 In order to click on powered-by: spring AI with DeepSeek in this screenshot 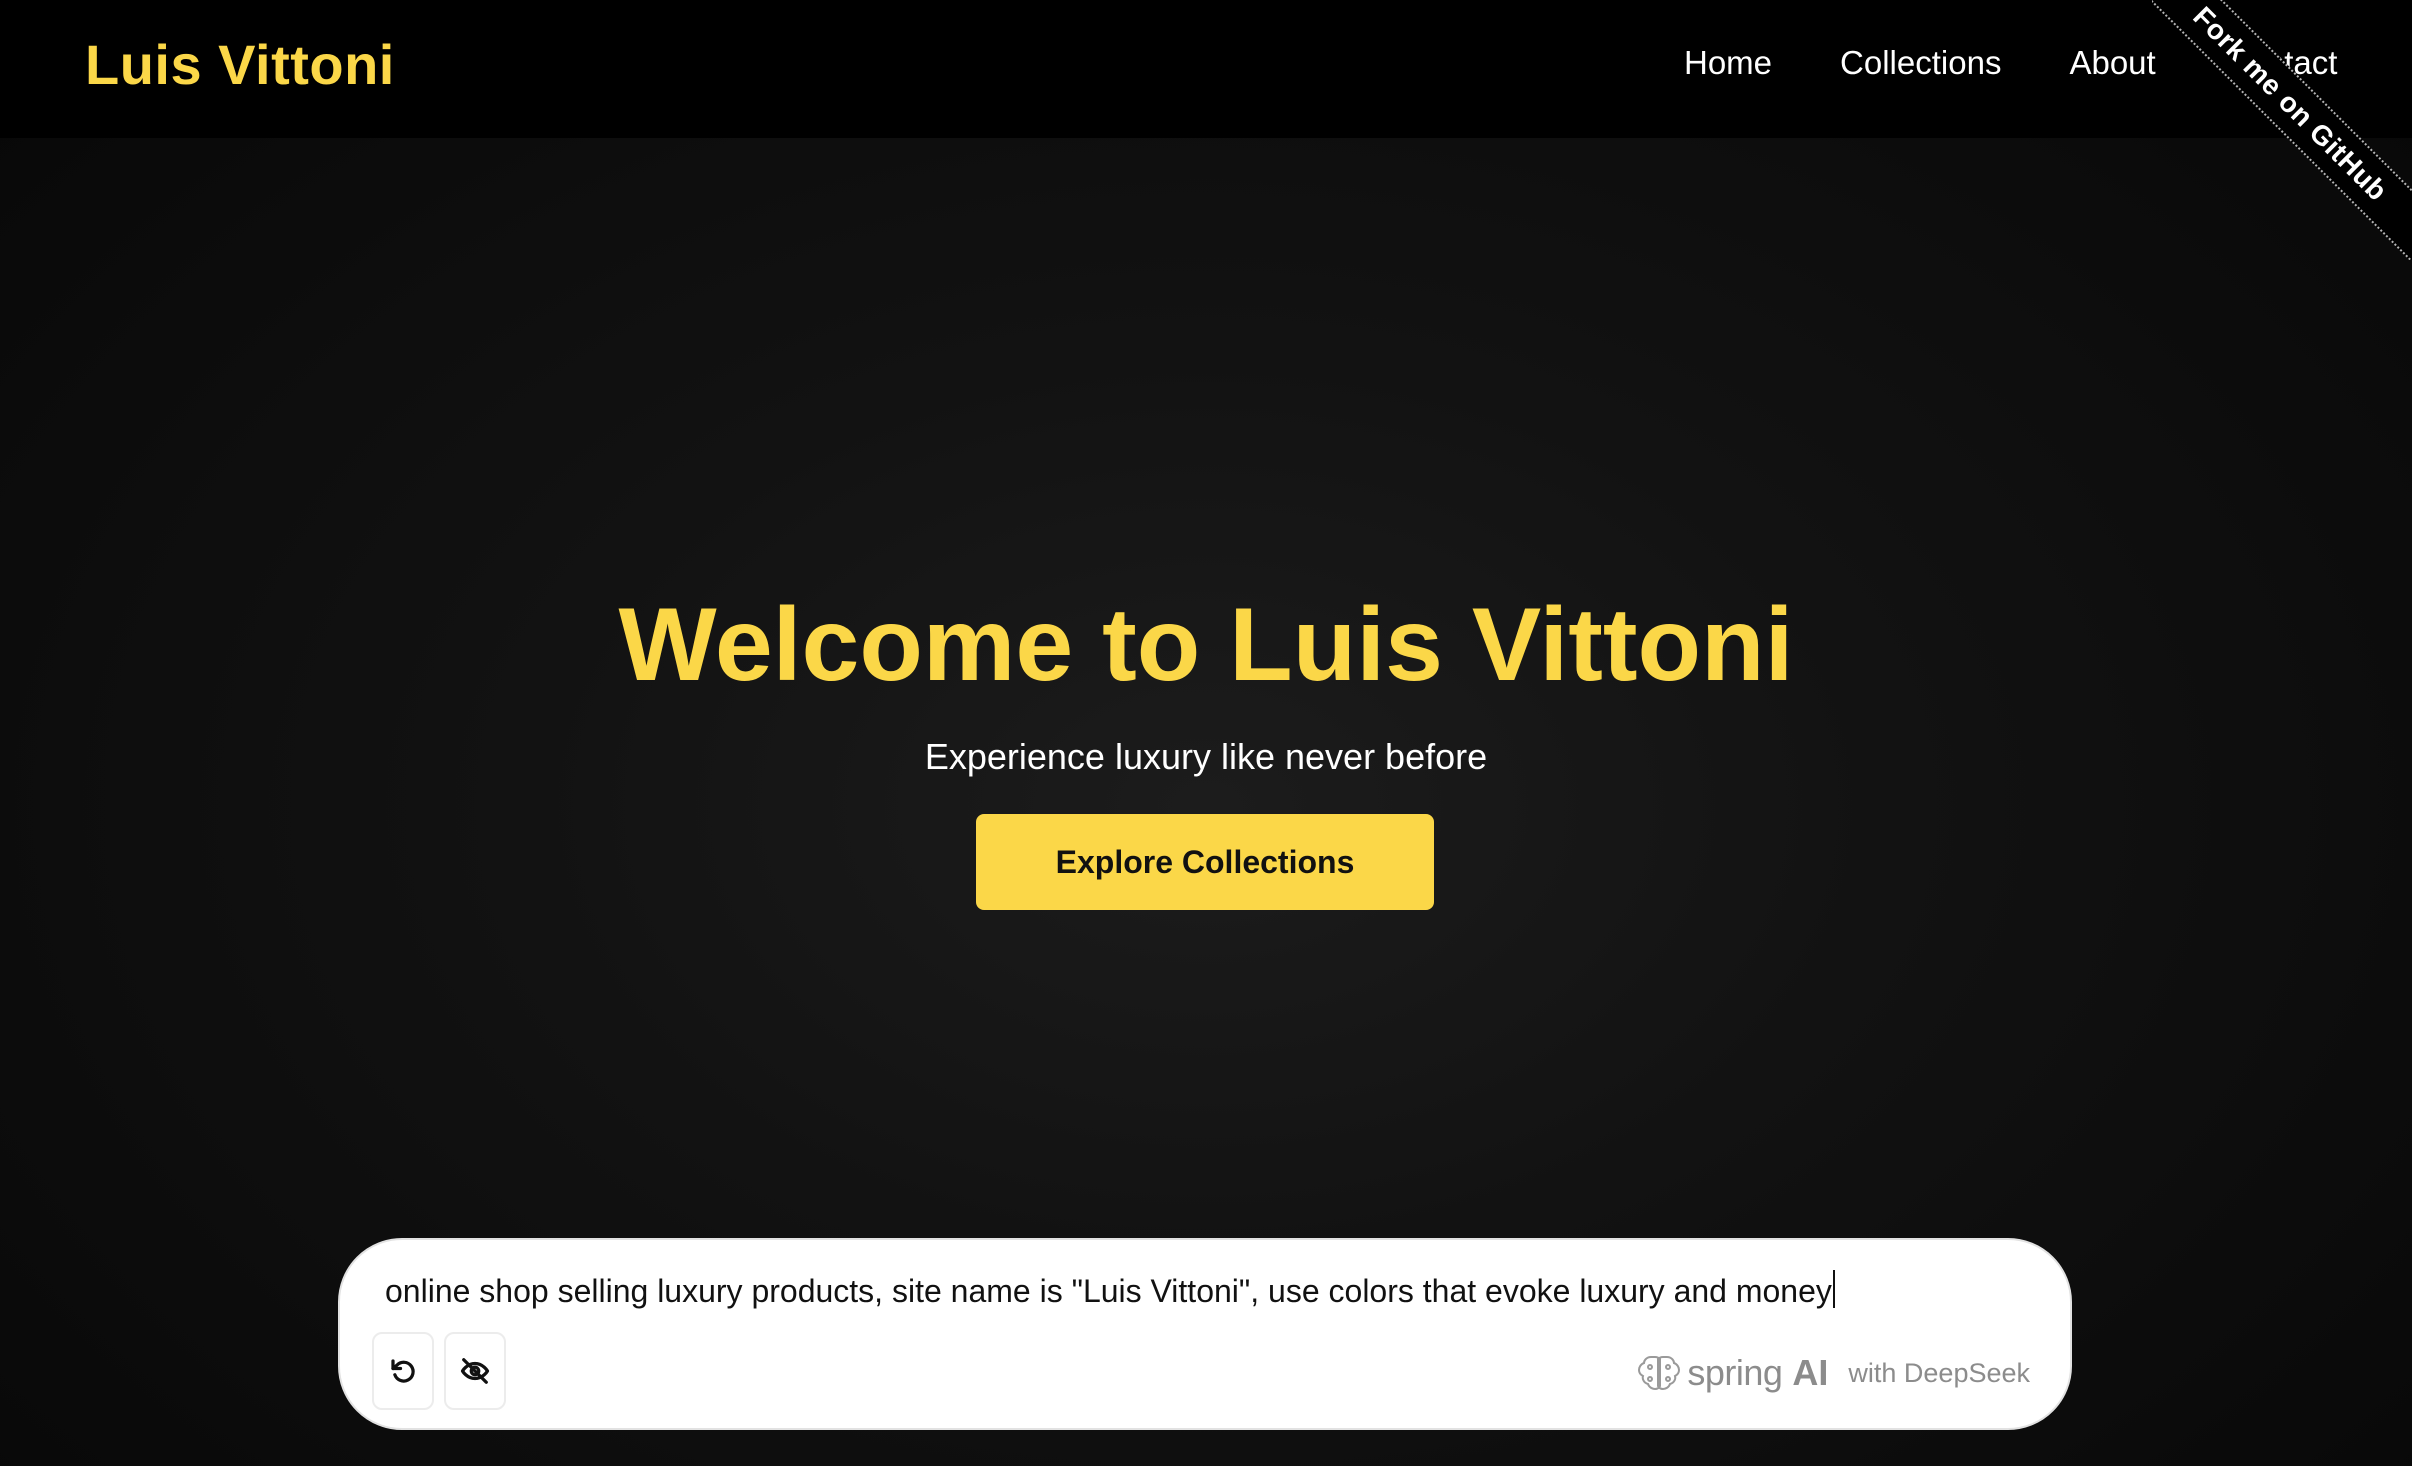, I will do `click(1833, 1373)`.